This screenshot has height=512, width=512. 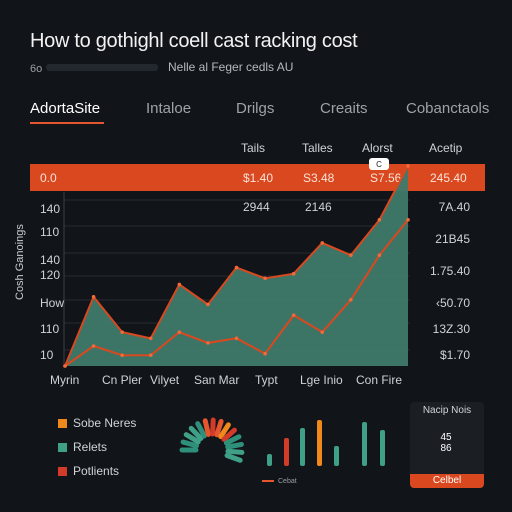 I want to click on active-tab-indicator, so click(x=67, y=123).